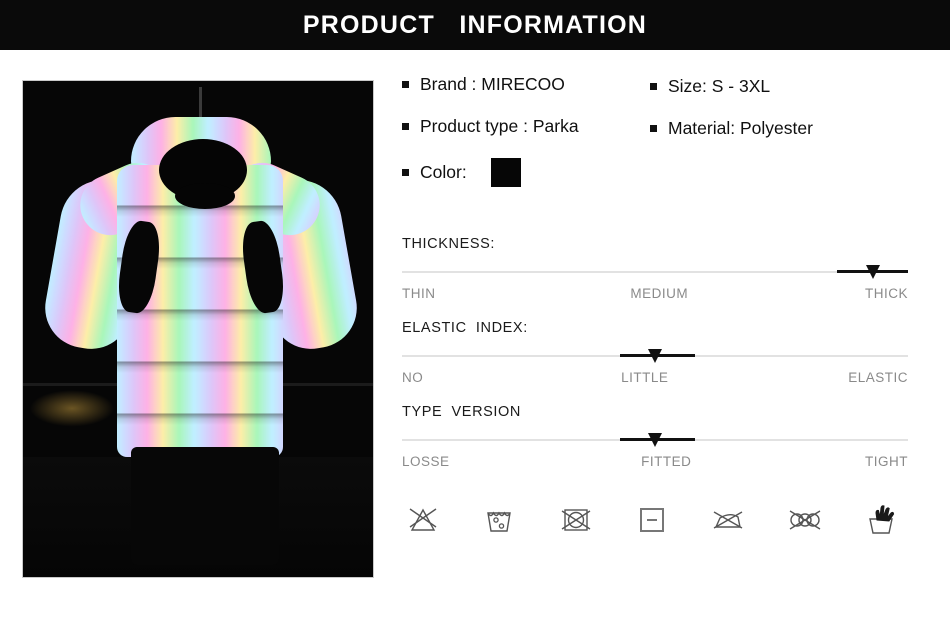  I want to click on spec-brand-label: Brand : MIRECOO, so click(492, 84).